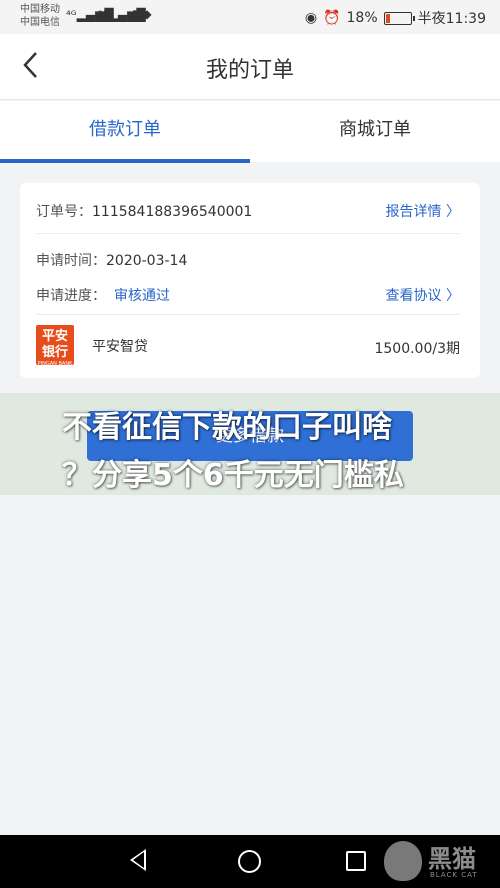 Image resolution: width=500 pixels, height=888 pixels. Describe the element at coordinates (142, 296) in the screenshot. I see `progress-status: 审核通过` at that location.